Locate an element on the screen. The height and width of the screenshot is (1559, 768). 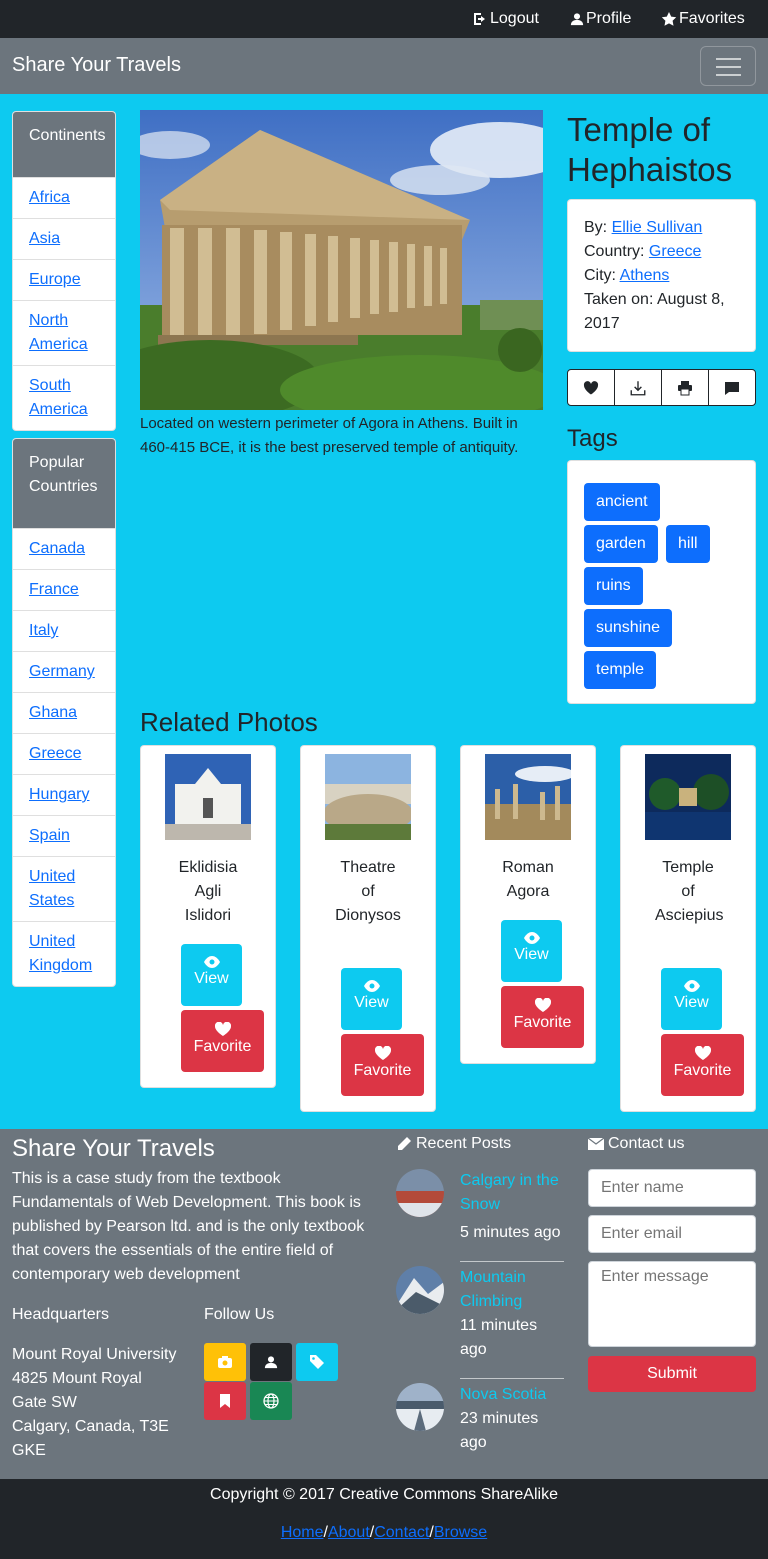
related-photo-card: Roman Agora View Favorite is located at coordinates (528, 904).